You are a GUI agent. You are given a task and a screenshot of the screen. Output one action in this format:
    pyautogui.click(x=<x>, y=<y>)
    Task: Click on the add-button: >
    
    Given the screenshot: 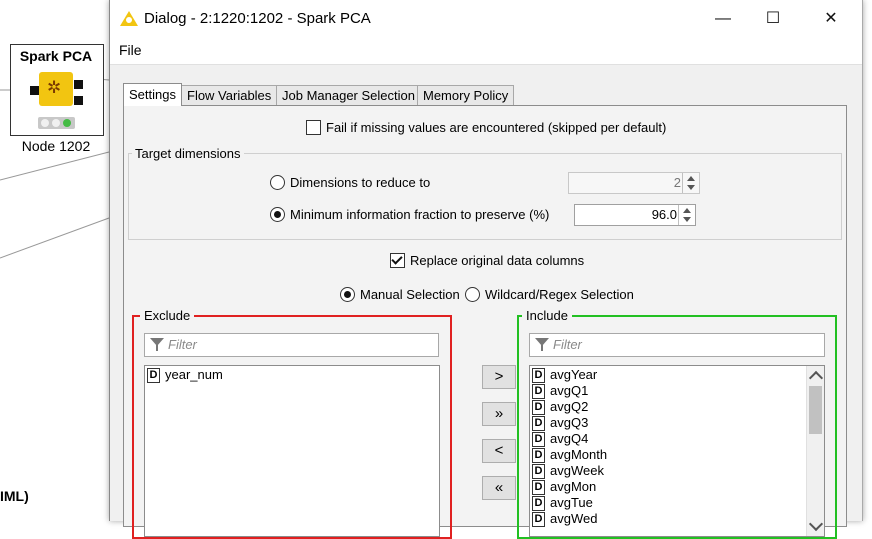 What is the action you would take?
    pyautogui.click(x=499, y=377)
    